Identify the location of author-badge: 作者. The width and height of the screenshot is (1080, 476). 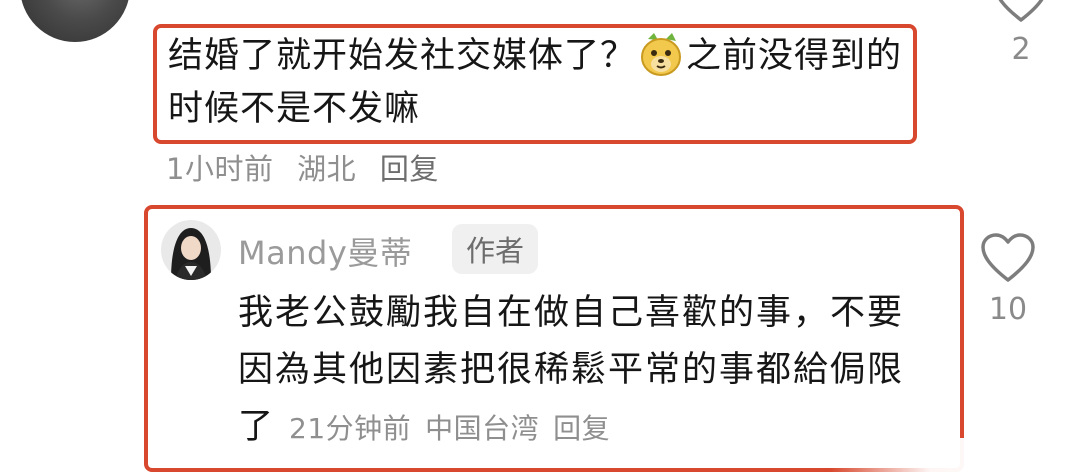
(495, 249).